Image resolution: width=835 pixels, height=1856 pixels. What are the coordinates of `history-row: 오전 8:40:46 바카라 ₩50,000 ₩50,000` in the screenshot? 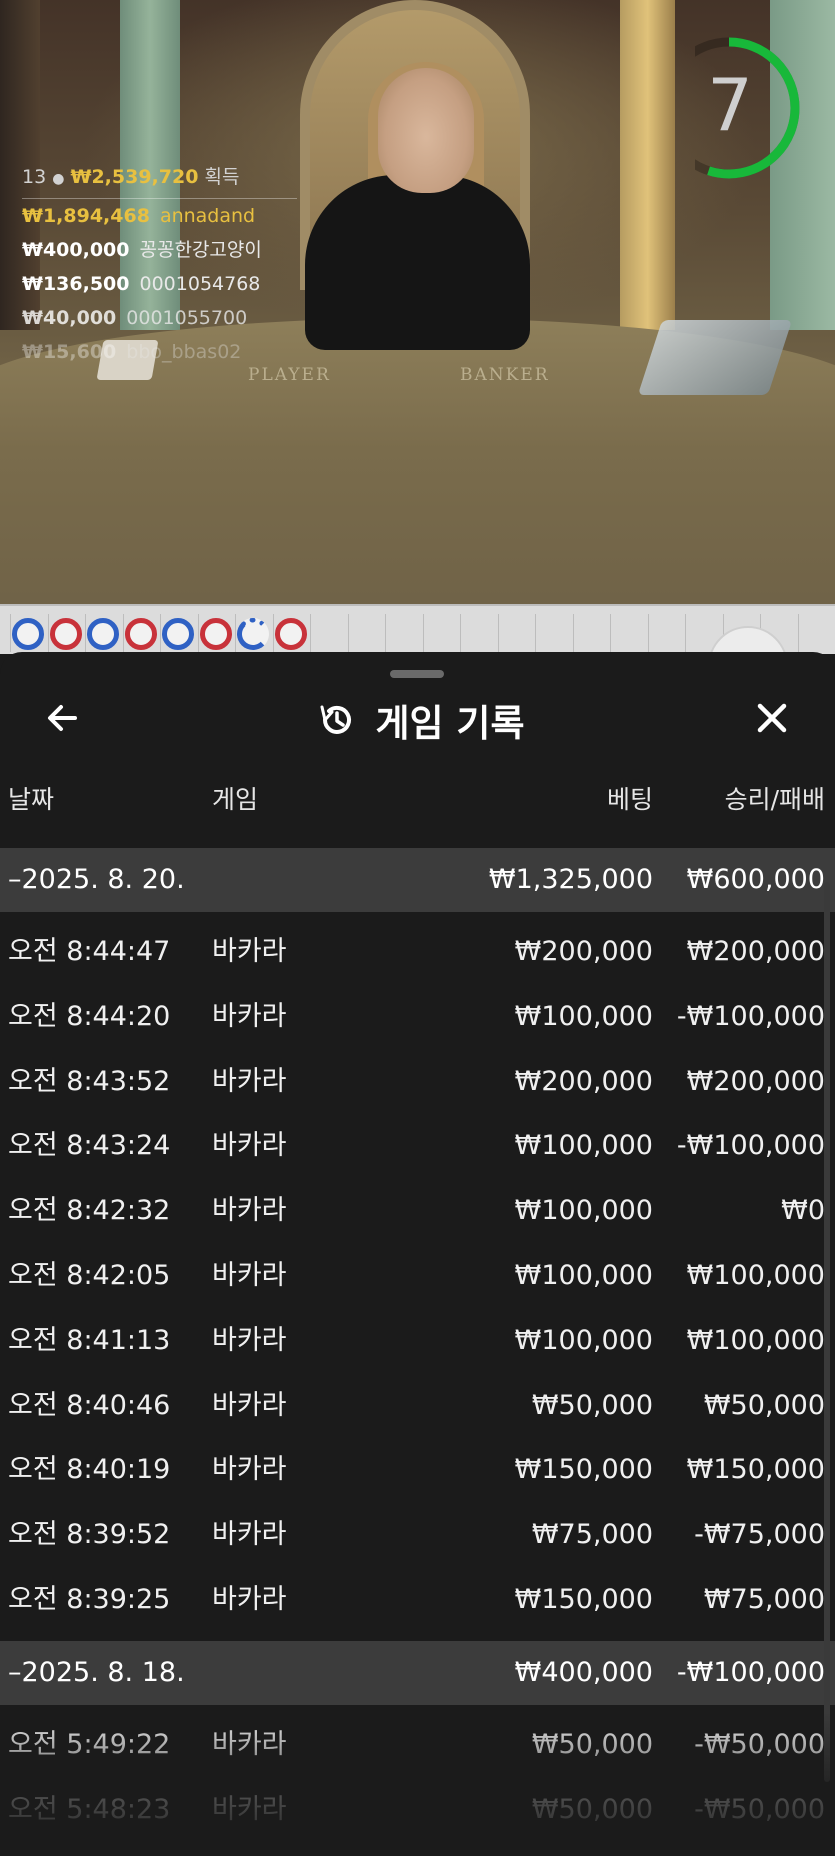 It's located at (417, 1406).